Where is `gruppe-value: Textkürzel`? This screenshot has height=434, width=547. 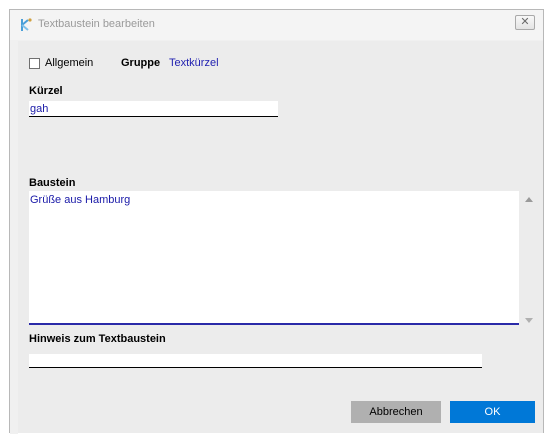
gruppe-value: Textkürzel is located at coordinates (194, 63).